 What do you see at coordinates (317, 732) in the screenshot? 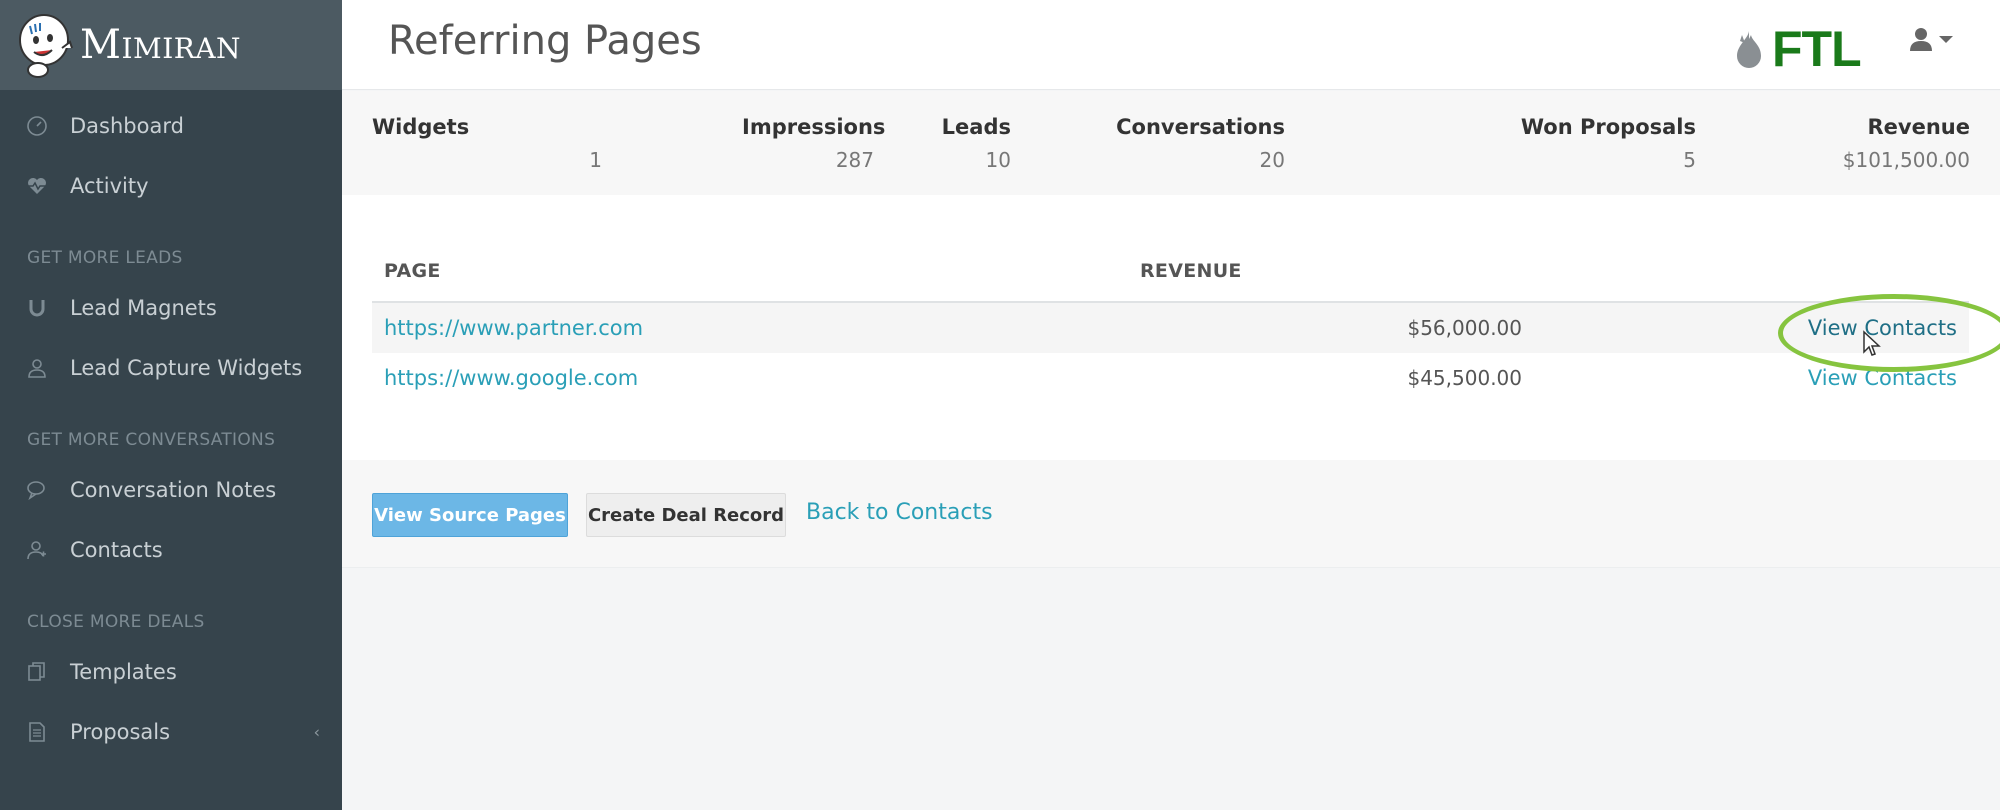
I see `chevron-left-icon: ‹` at bounding box center [317, 732].